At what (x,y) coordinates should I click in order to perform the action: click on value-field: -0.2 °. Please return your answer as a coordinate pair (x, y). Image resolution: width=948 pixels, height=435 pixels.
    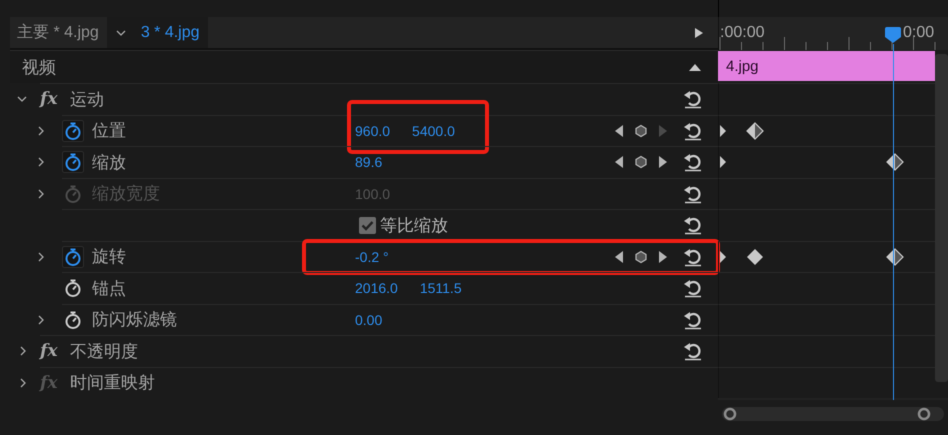
    Looking at the image, I should click on (372, 256).